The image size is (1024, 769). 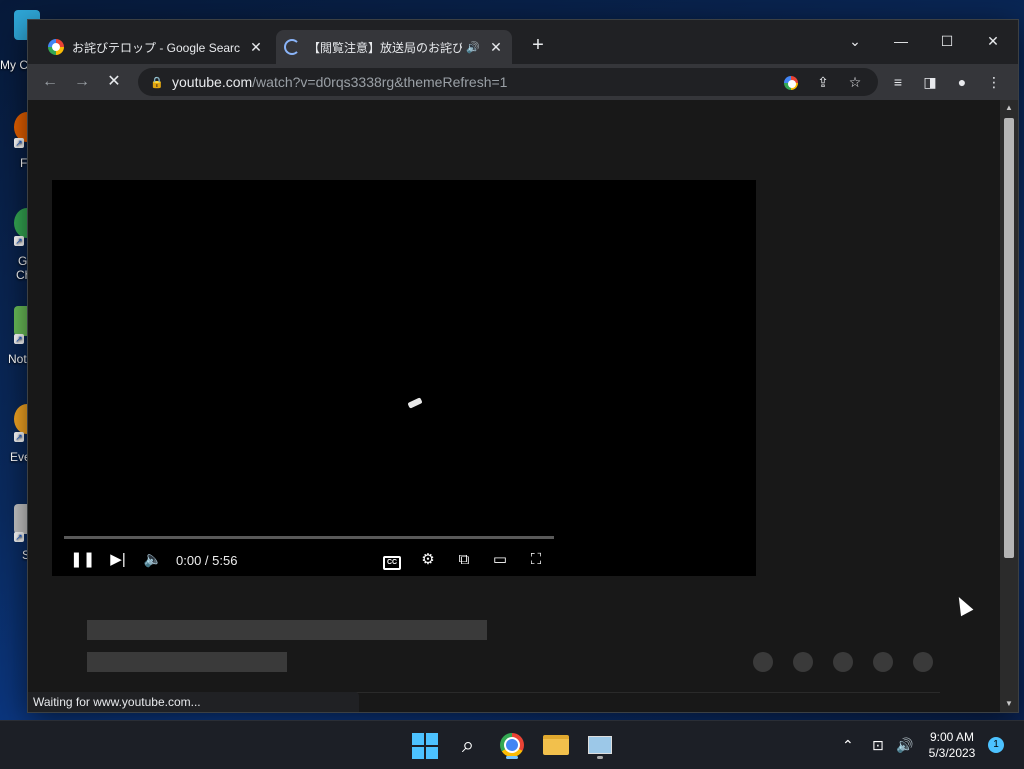 I want to click on profile-icon: ●, so click(x=962, y=82).